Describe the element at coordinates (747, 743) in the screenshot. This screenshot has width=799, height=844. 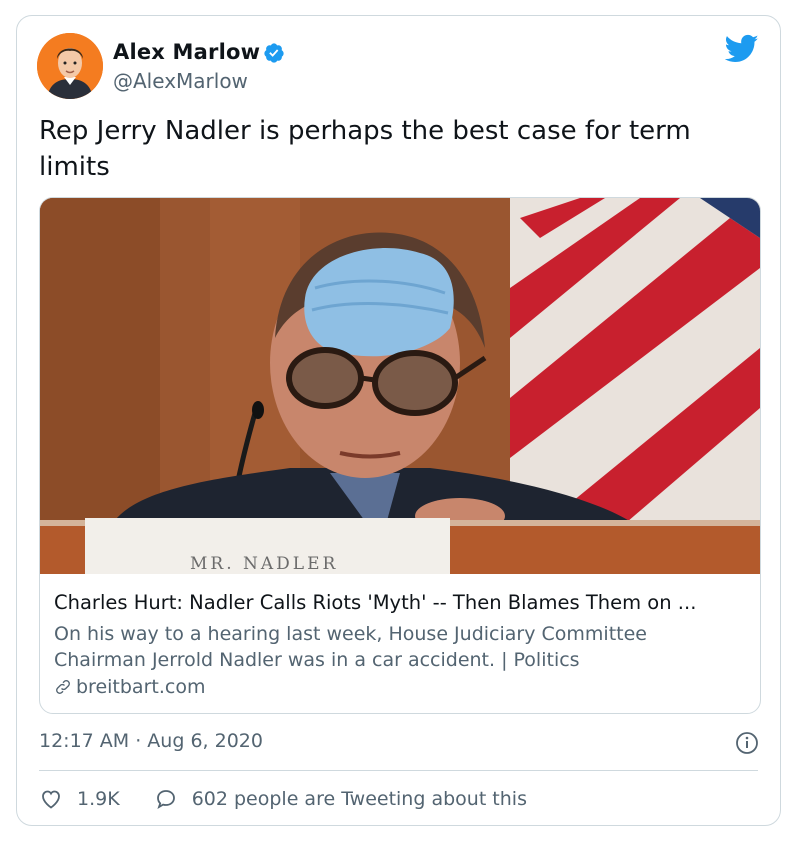
I see `info-icon` at that location.